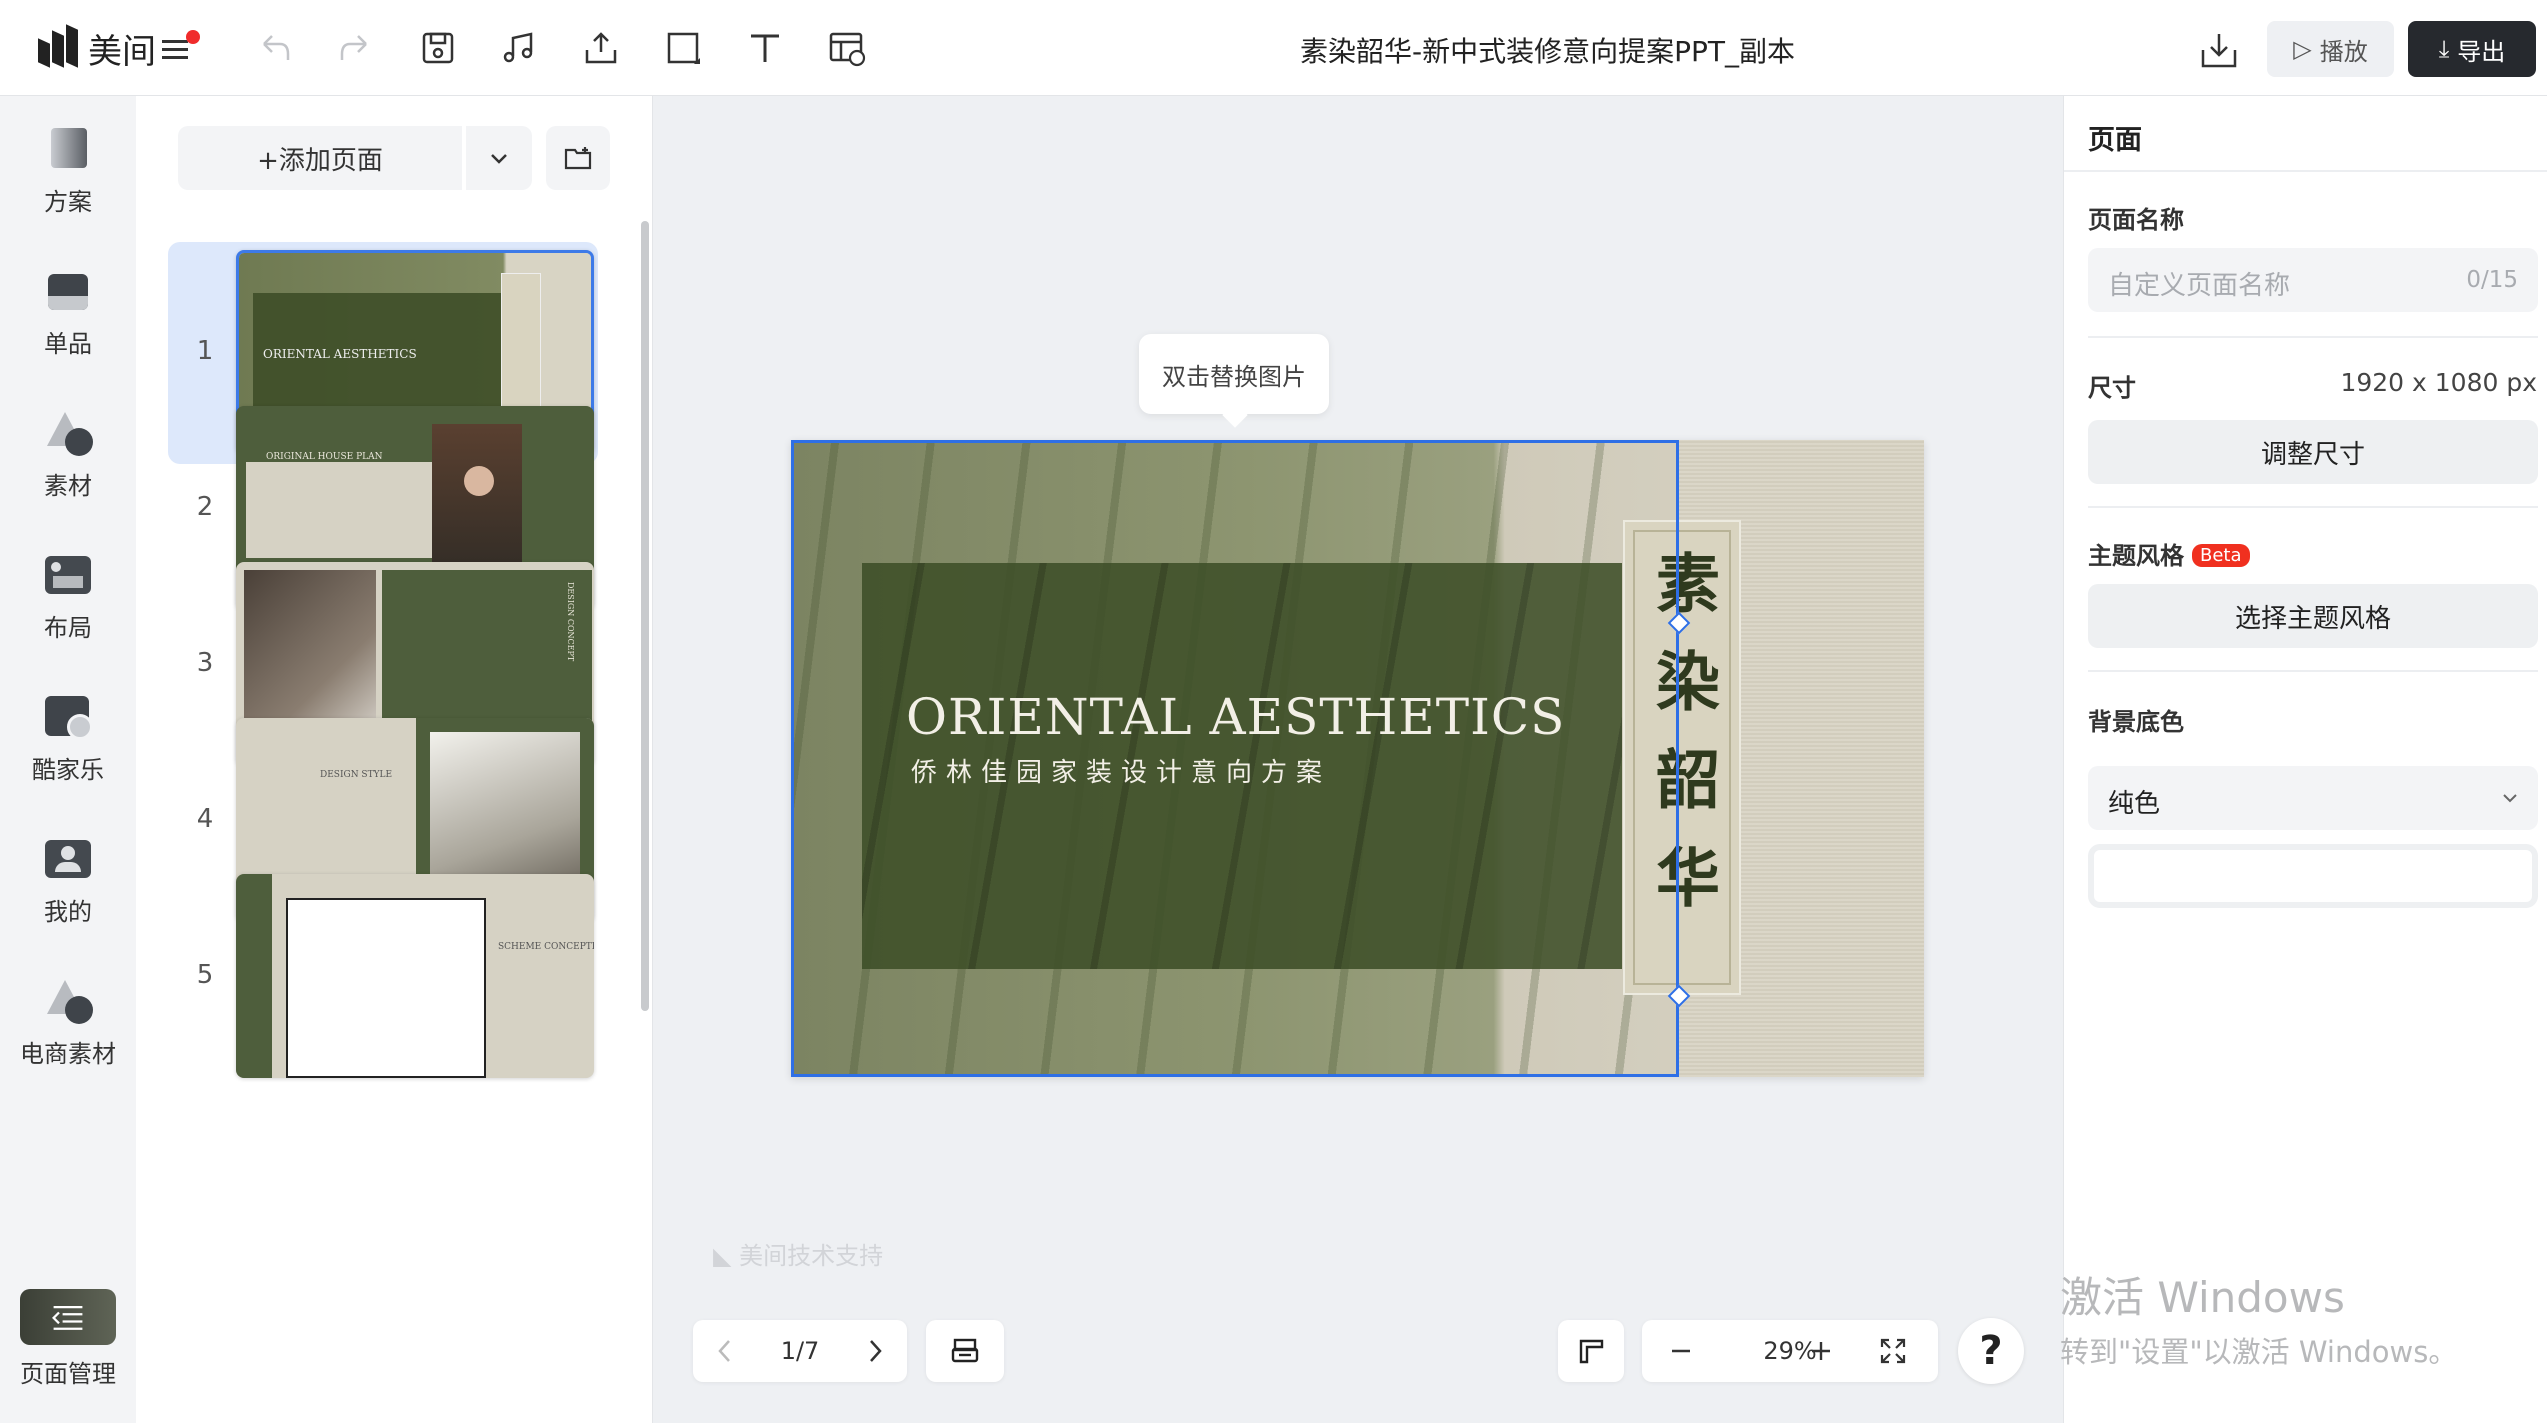  Describe the element at coordinates (684, 48) in the screenshot. I see `shape-icon` at that location.